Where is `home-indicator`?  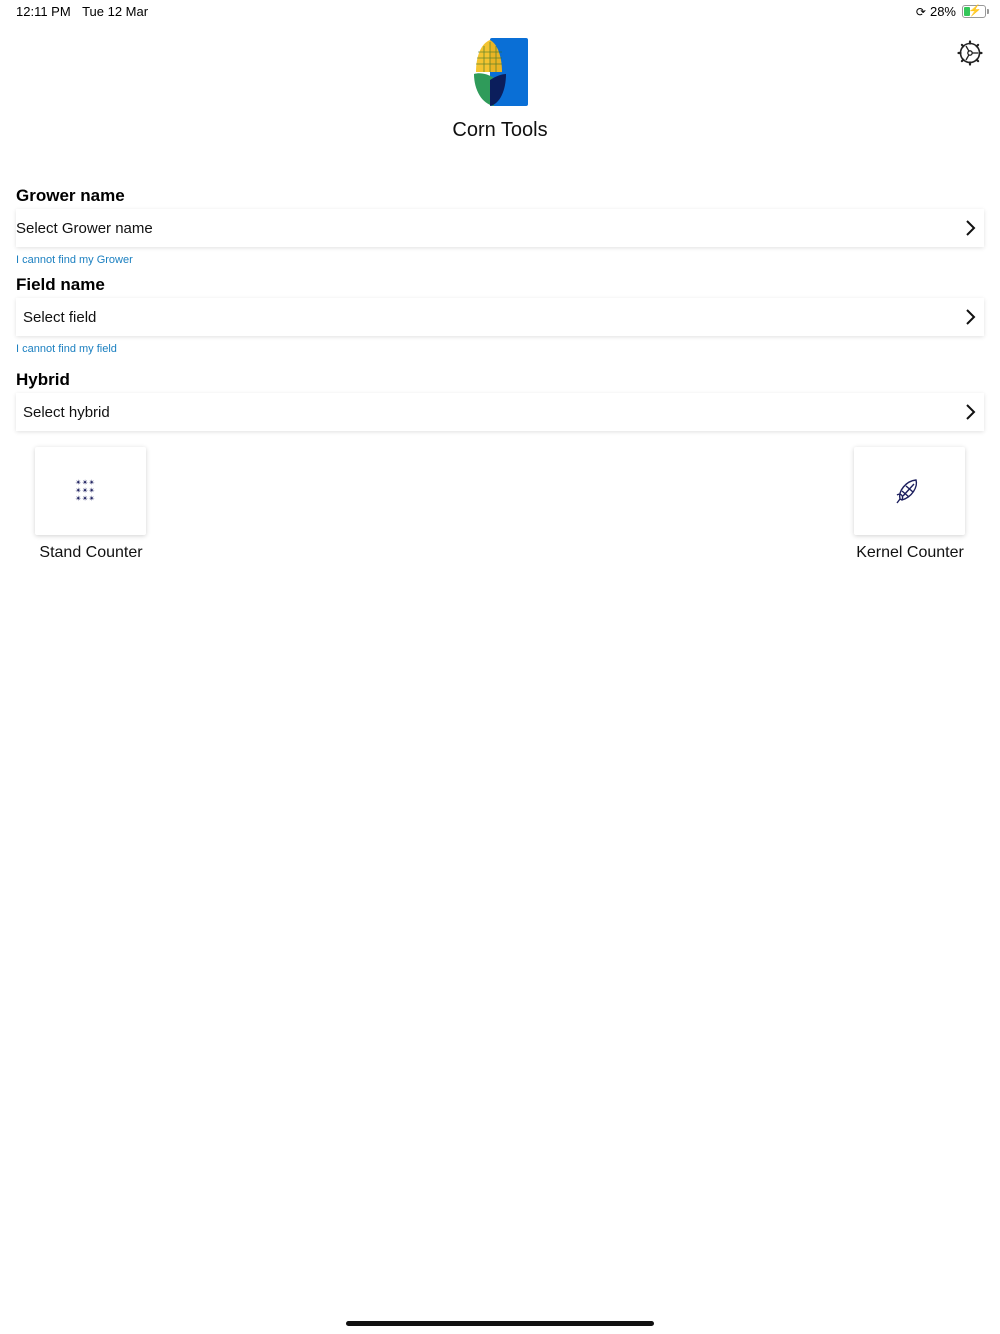 home-indicator is located at coordinates (500, 1323).